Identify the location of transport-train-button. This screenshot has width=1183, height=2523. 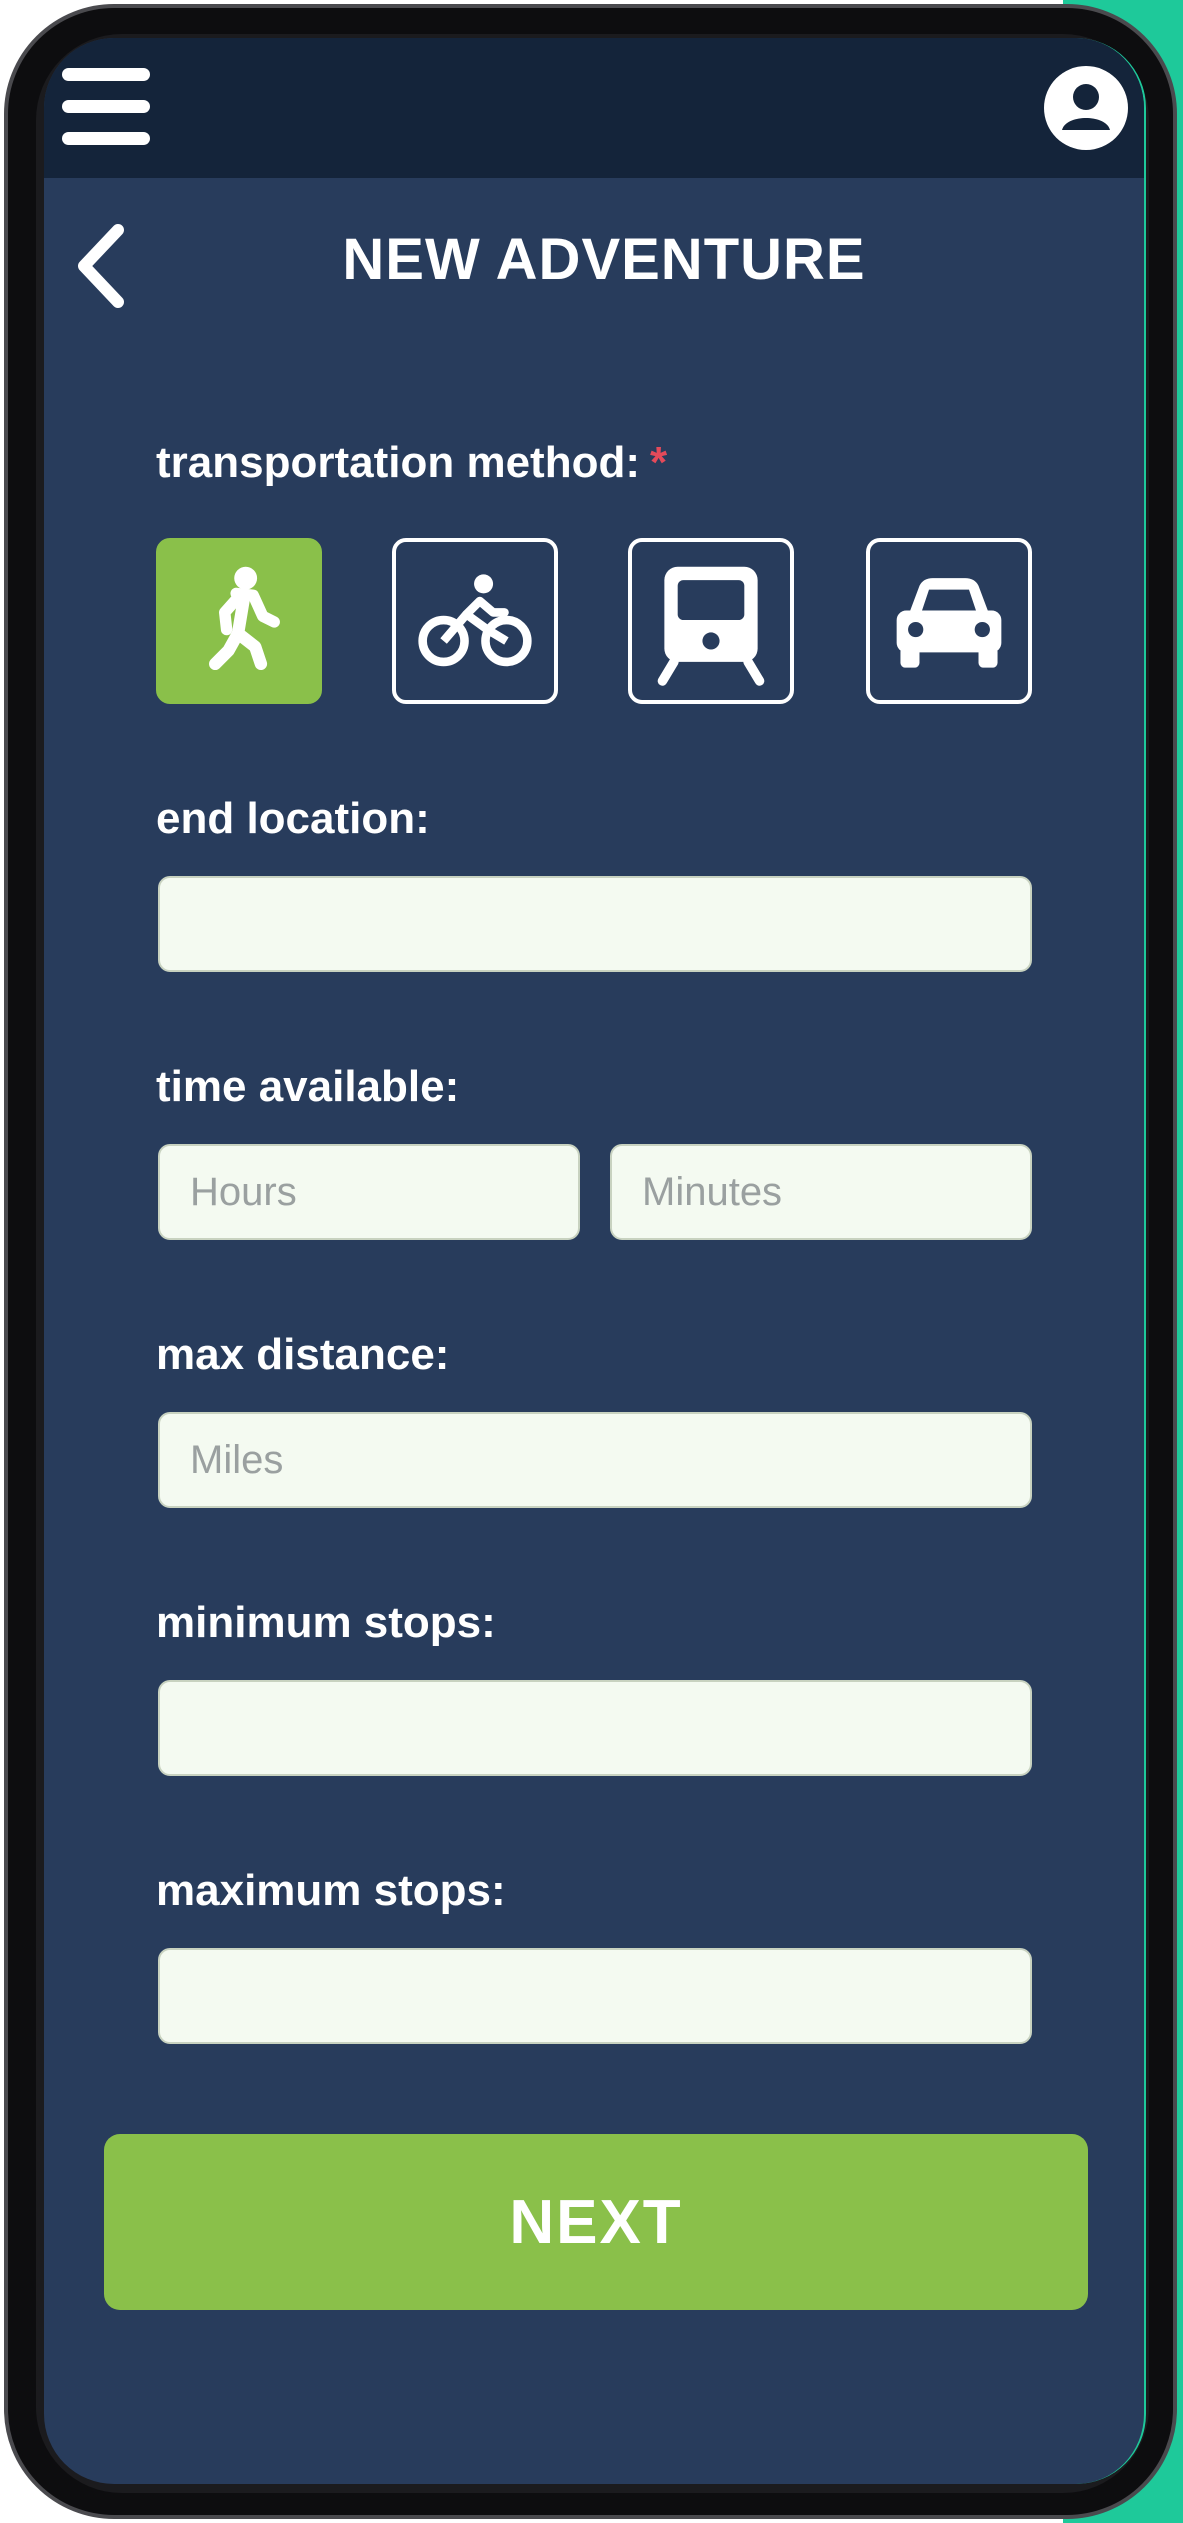
(711, 621).